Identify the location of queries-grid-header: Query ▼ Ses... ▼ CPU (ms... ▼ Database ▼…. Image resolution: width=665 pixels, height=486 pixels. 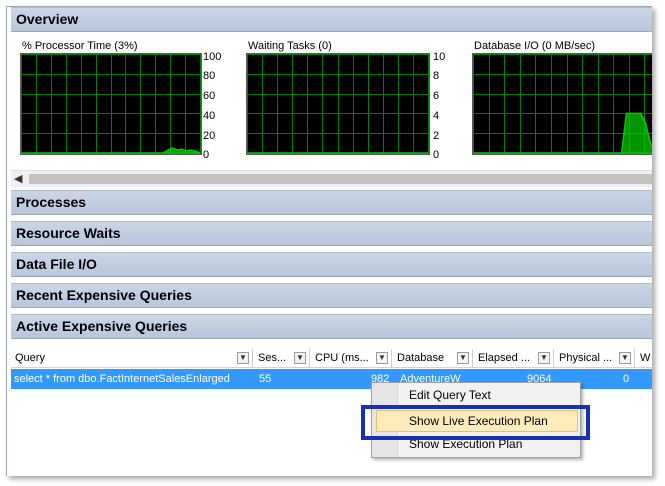
(331, 358).